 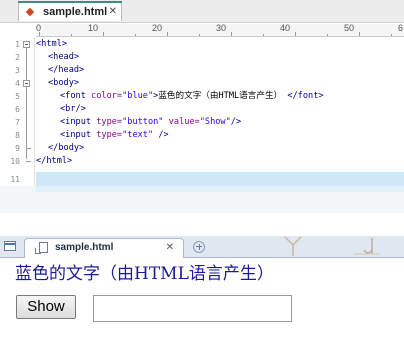 I want to click on line-number: 11, so click(x=15, y=179).